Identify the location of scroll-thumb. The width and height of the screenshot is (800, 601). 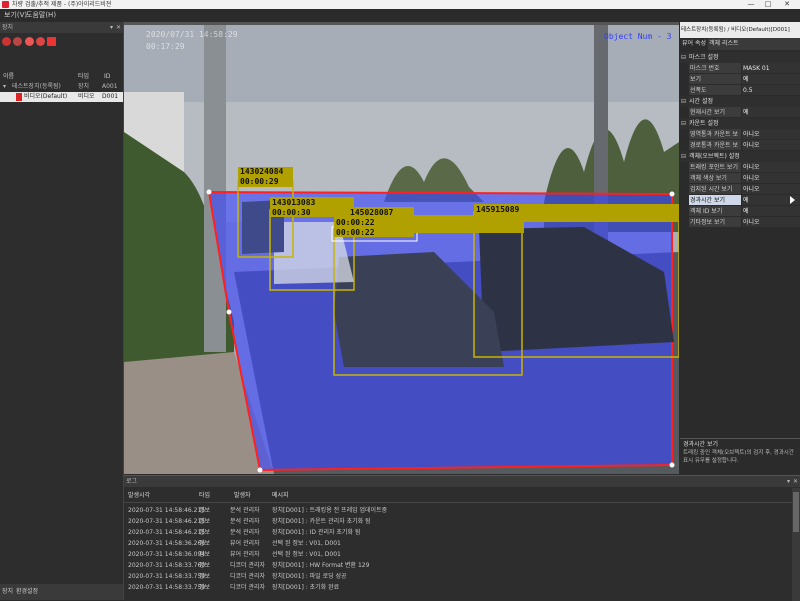
(796, 512).